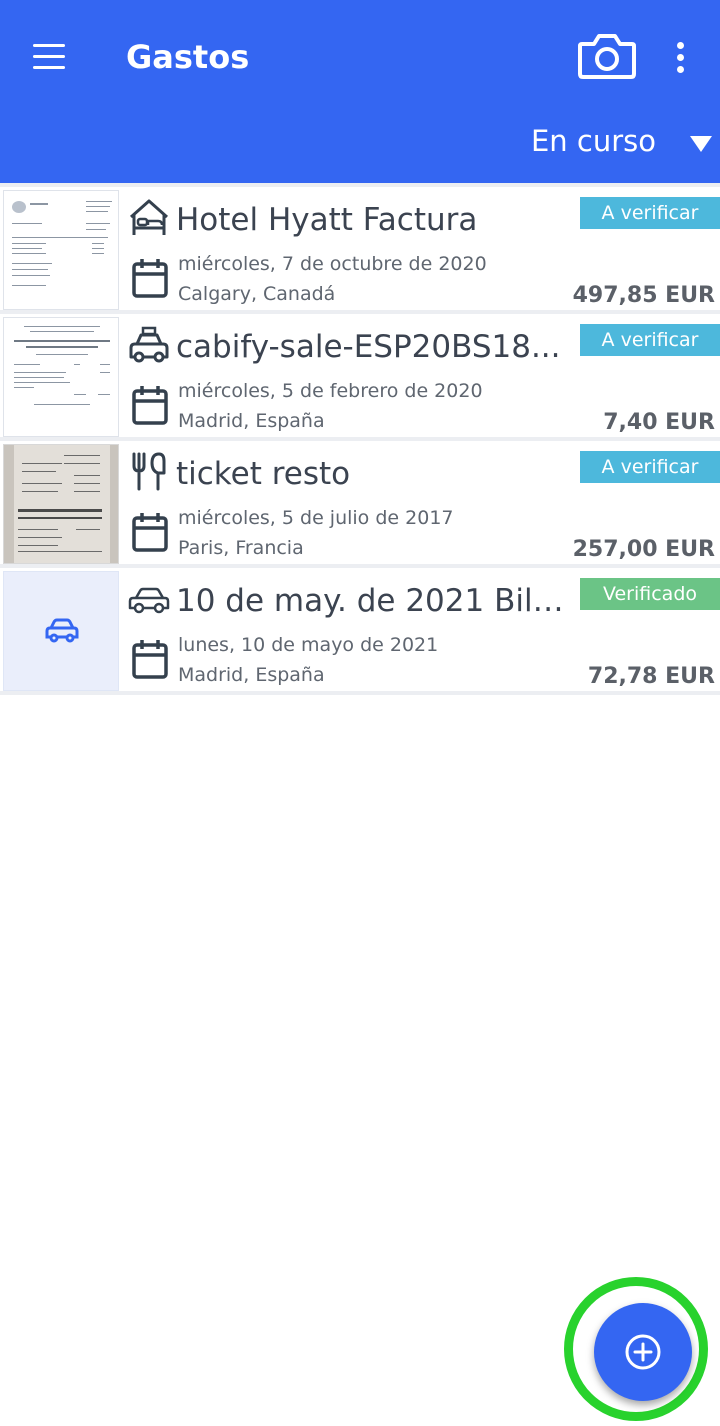  I want to click on camera-icon, so click(607, 56).